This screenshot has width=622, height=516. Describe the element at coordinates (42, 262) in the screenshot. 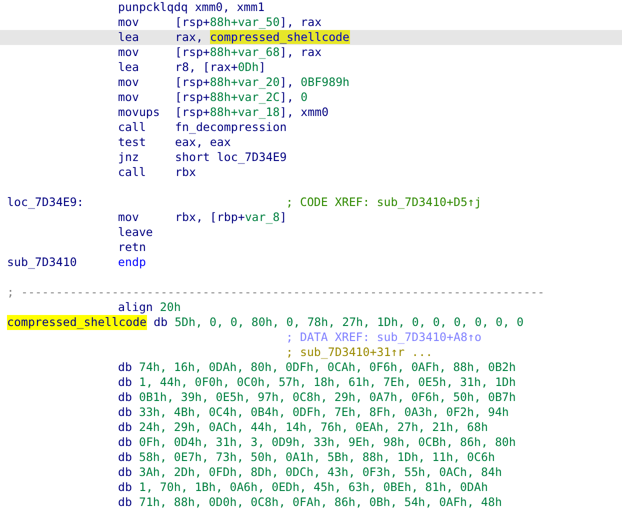

I see `procedure-name: sub_7D3410` at that location.